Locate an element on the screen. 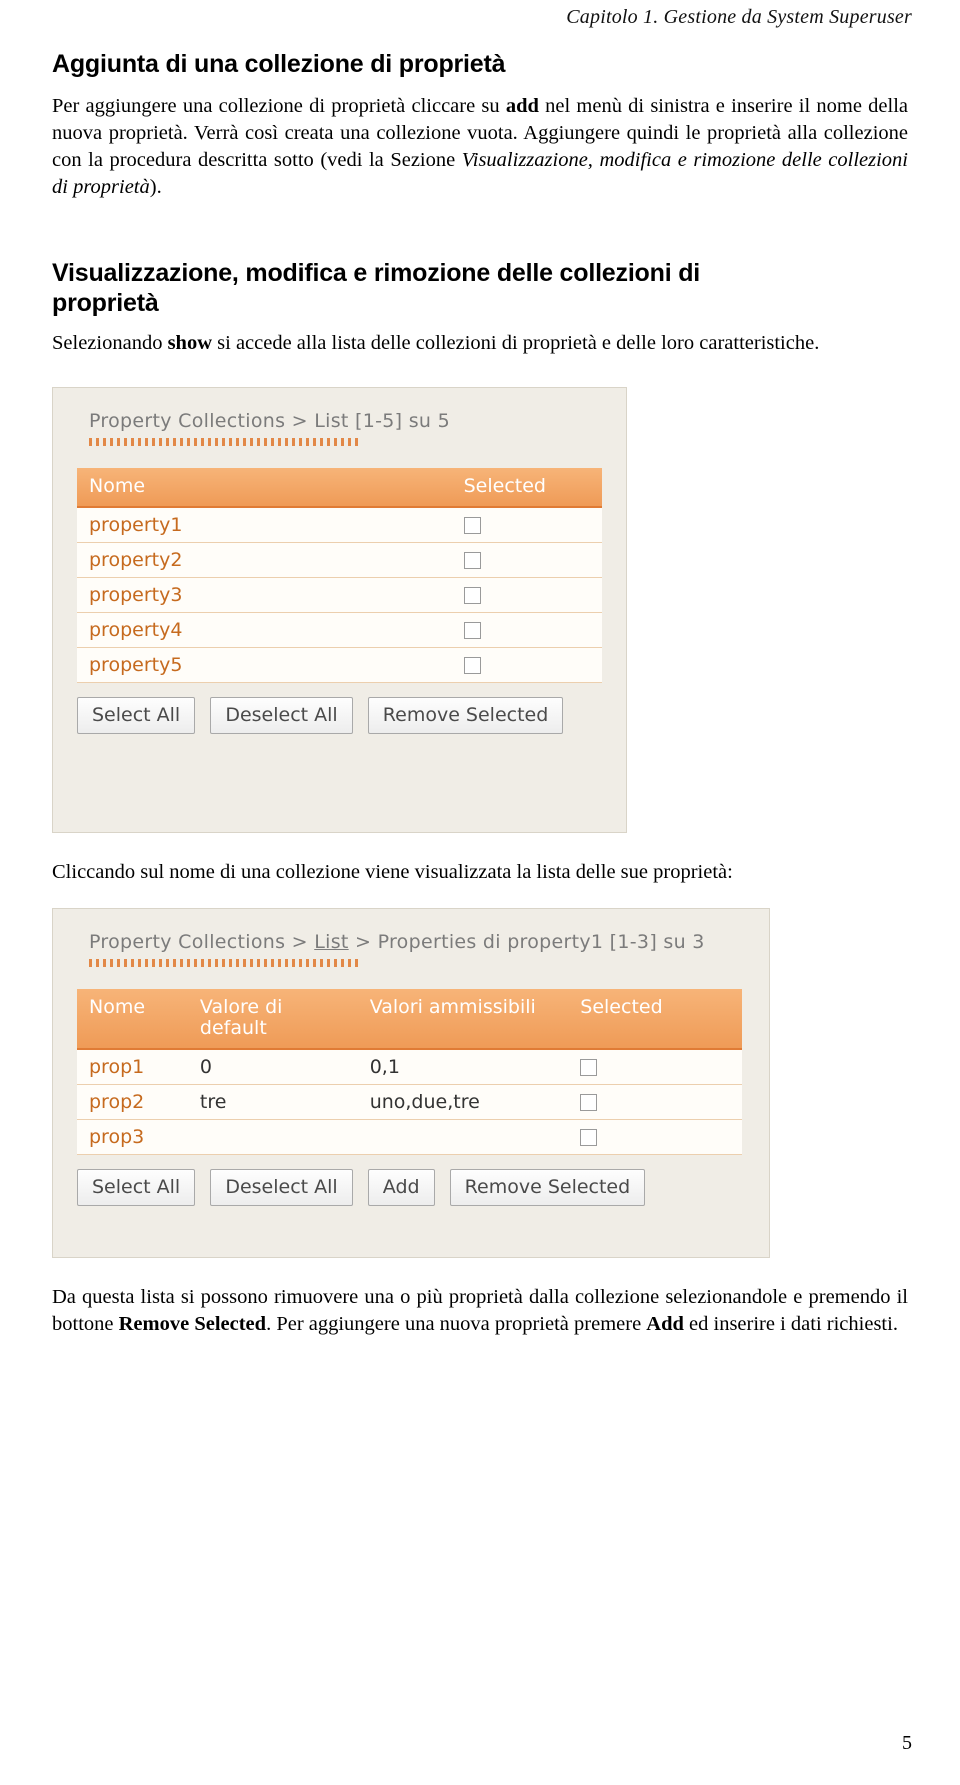 The image size is (960, 1785). table-row: property3 is located at coordinates (339, 595).